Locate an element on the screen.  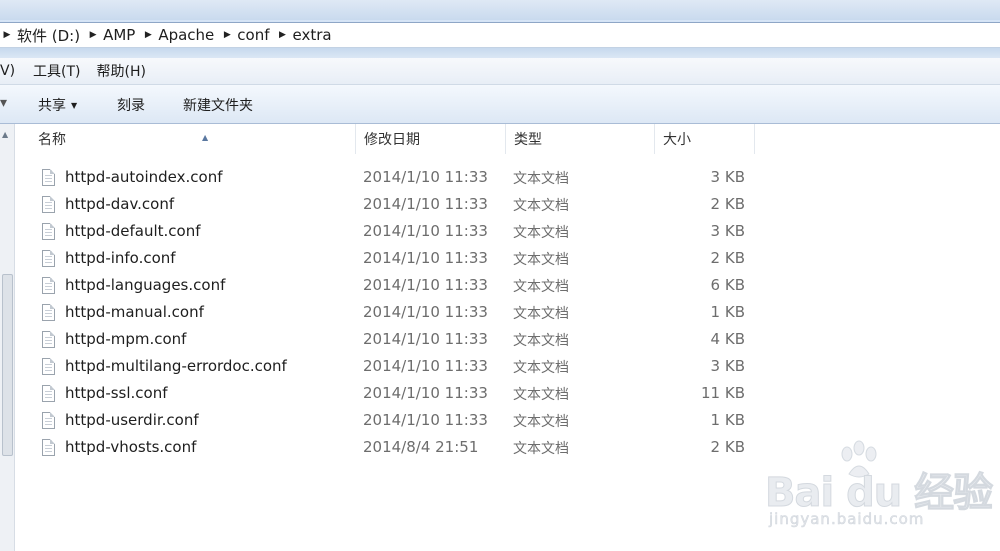
file-name: httpd-mpm.conf is located at coordinates (126, 339).